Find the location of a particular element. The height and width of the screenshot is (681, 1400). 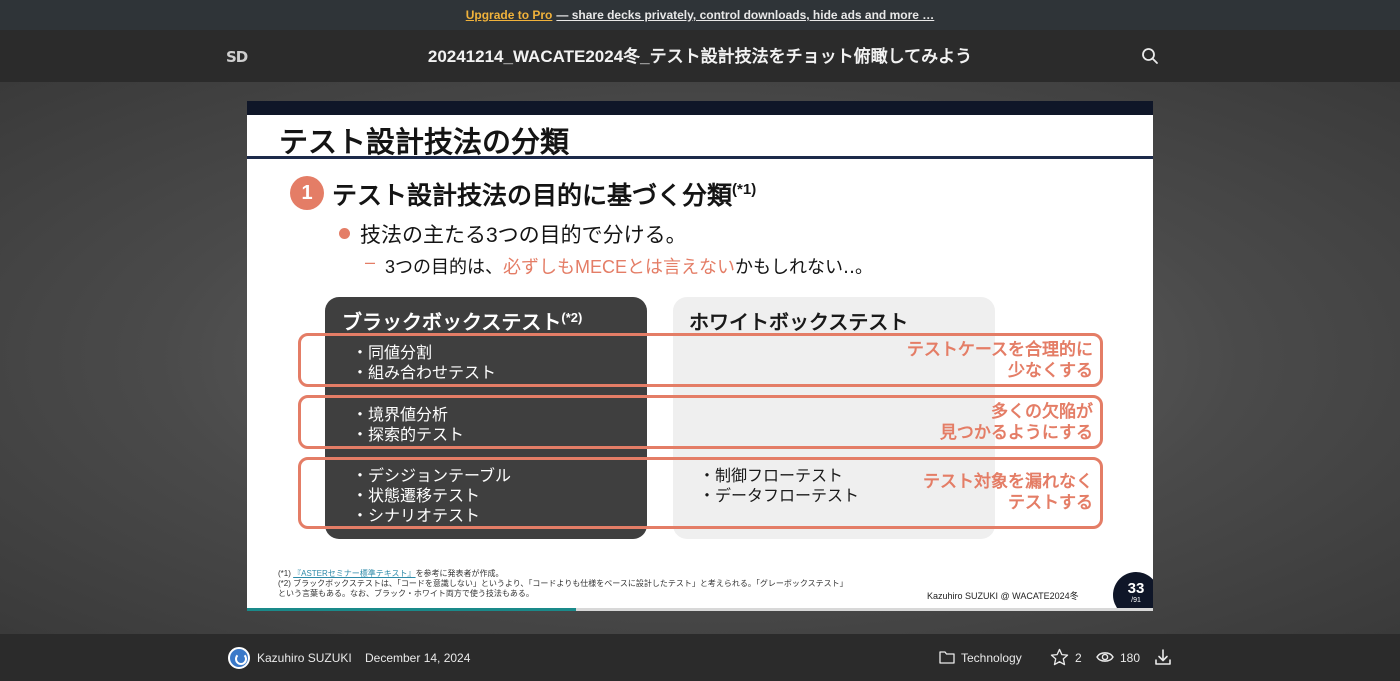

bullet-dot is located at coordinates (344, 233).